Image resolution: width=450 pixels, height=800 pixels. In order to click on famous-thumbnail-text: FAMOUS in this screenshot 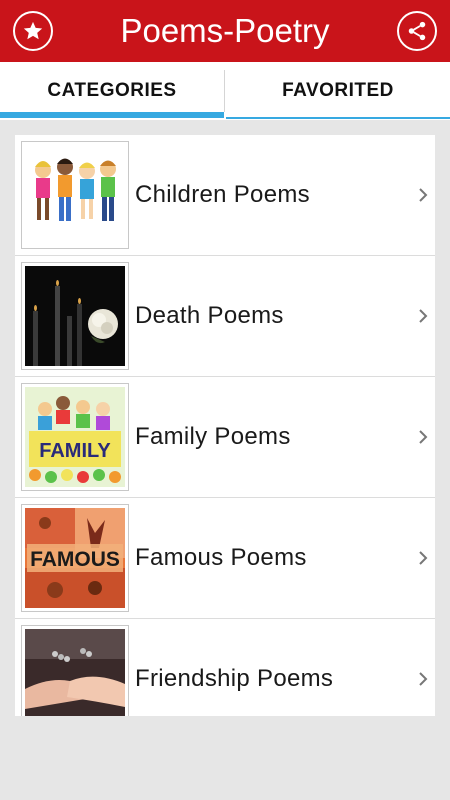, I will do `click(75, 559)`.